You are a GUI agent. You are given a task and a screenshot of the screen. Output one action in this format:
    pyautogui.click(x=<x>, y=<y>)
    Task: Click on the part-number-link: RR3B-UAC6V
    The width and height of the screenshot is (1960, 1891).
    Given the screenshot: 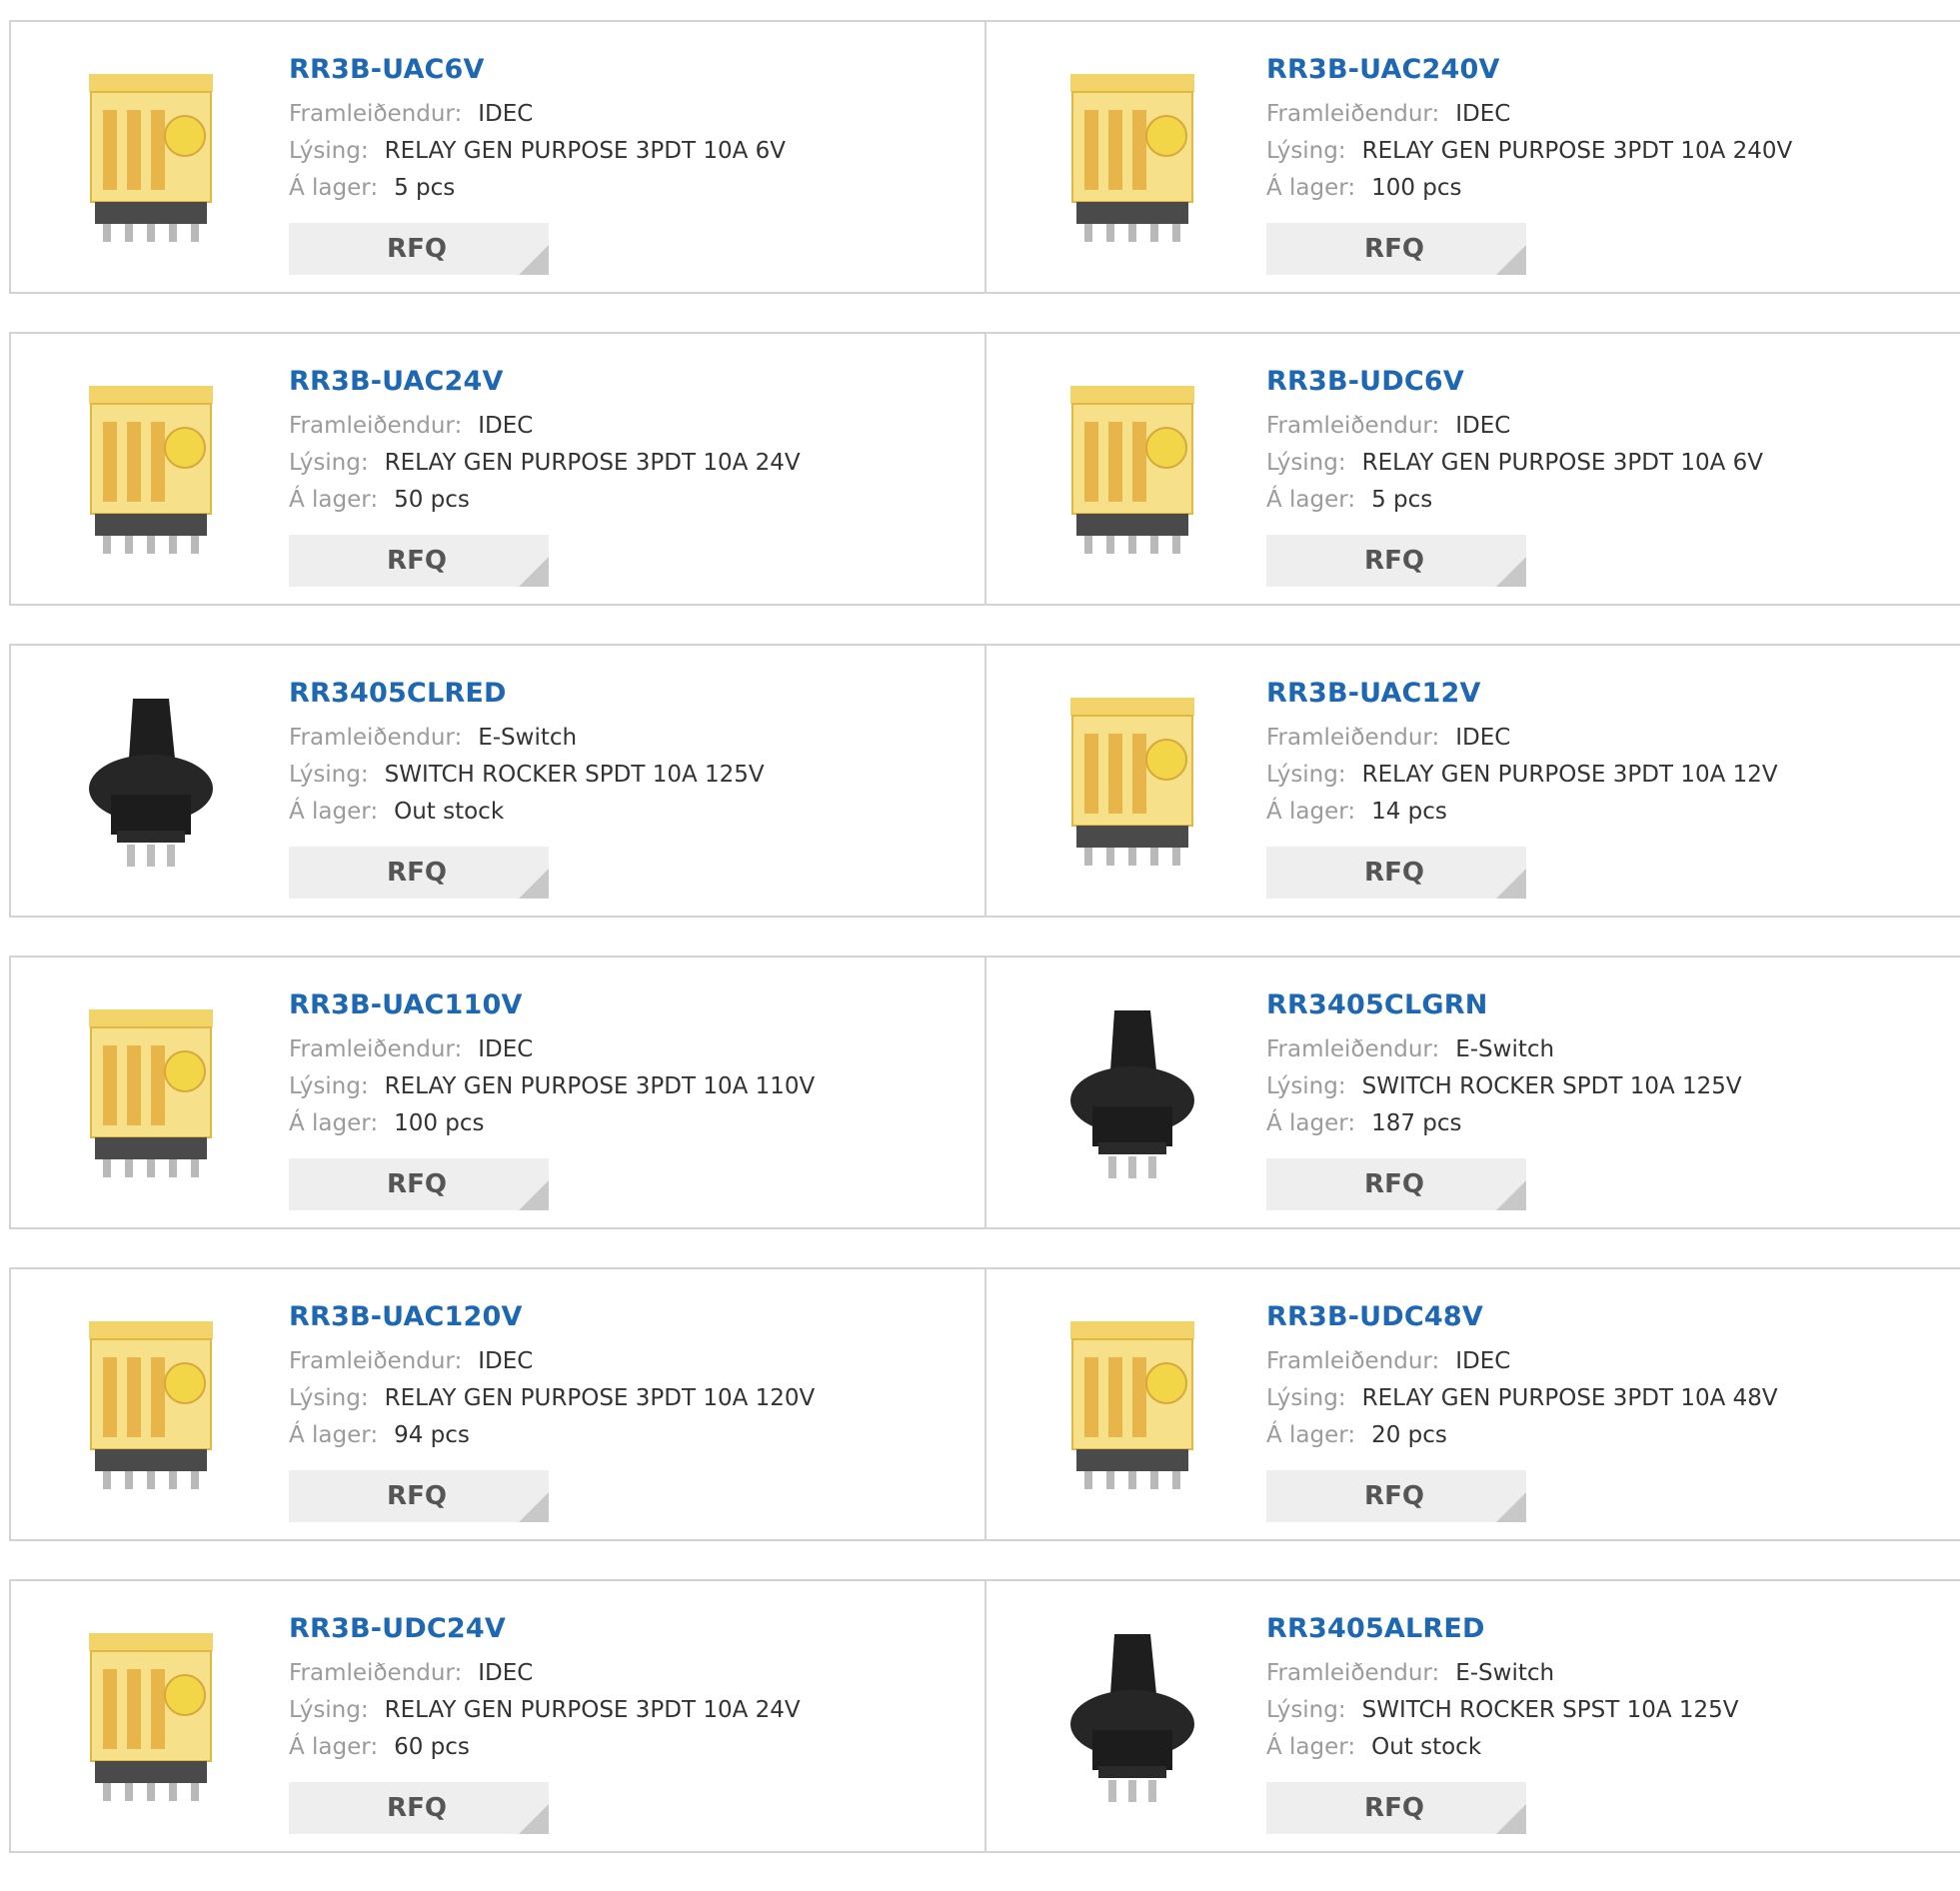 What is the action you would take?
    pyautogui.click(x=537, y=70)
    